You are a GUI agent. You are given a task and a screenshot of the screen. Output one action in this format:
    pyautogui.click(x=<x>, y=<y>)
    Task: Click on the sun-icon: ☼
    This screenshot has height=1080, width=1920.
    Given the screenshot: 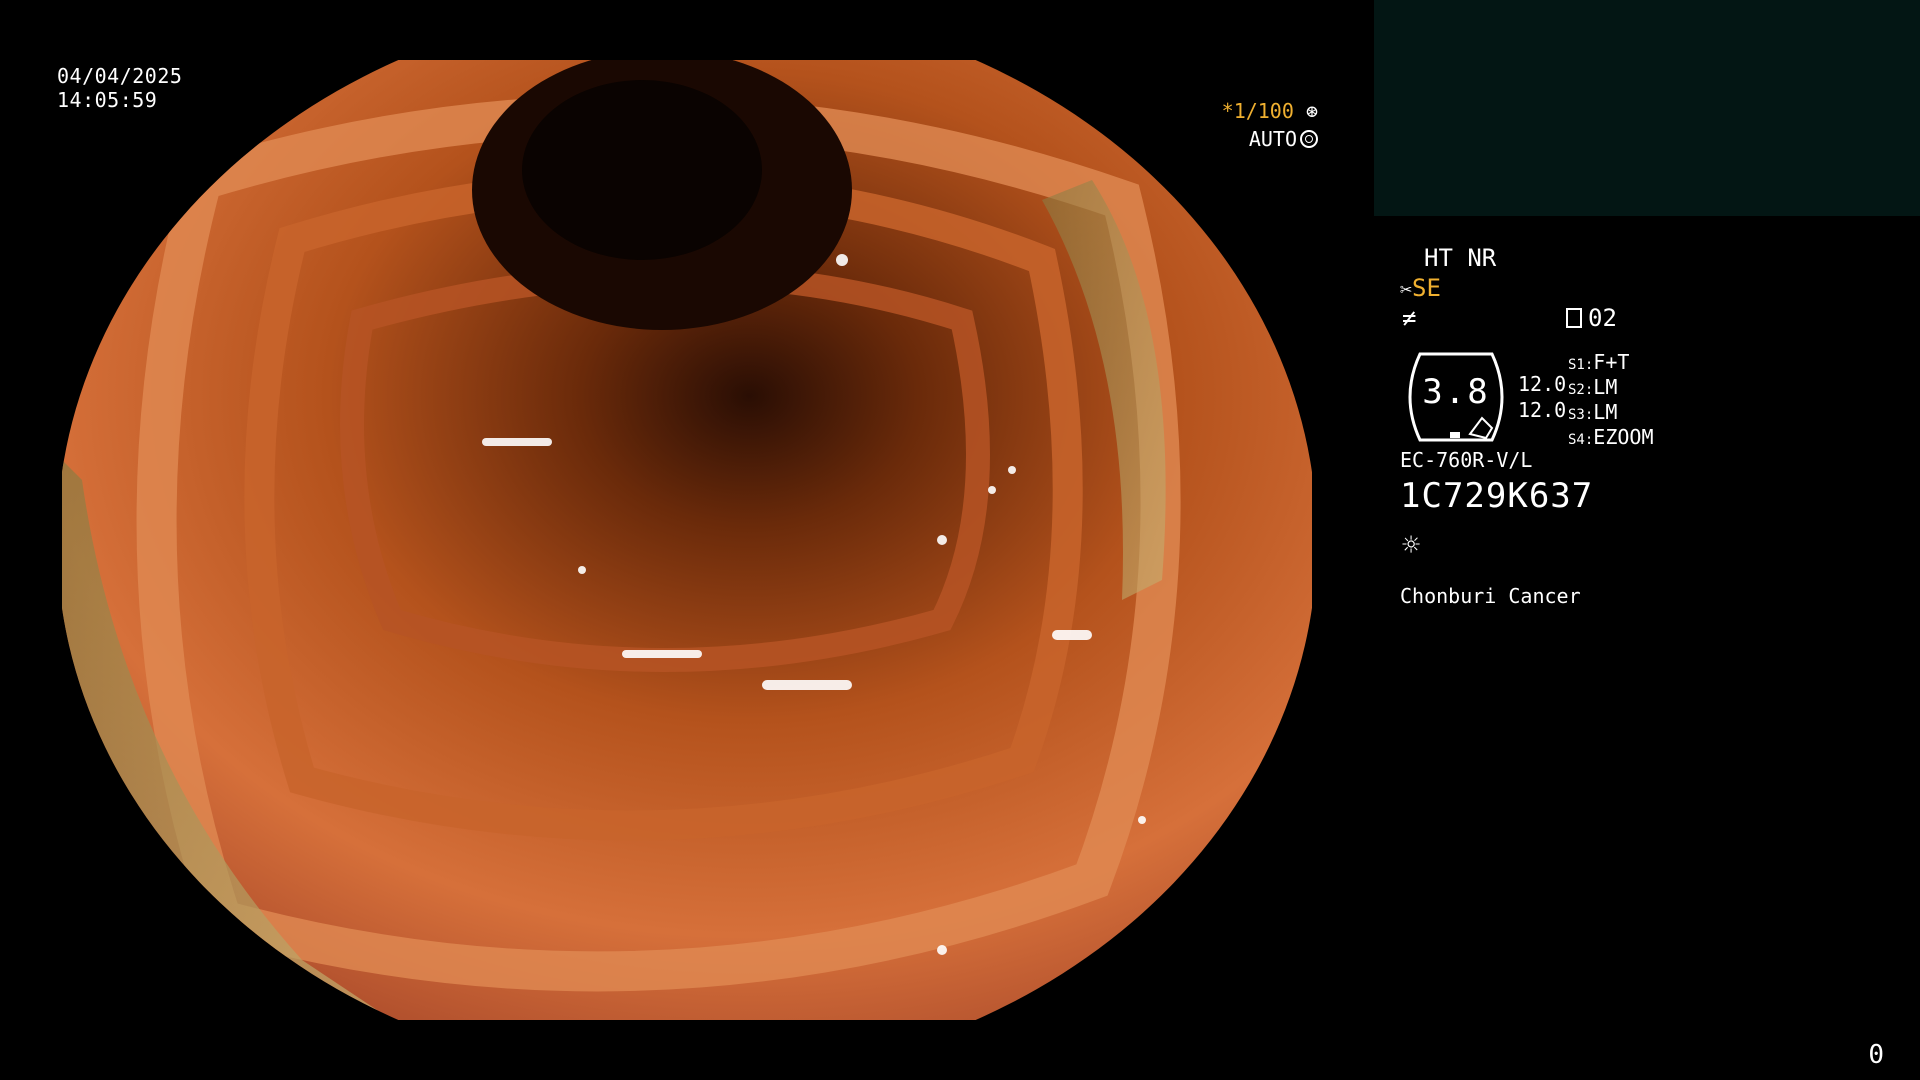 What is the action you would take?
    pyautogui.click(x=1411, y=545)
    